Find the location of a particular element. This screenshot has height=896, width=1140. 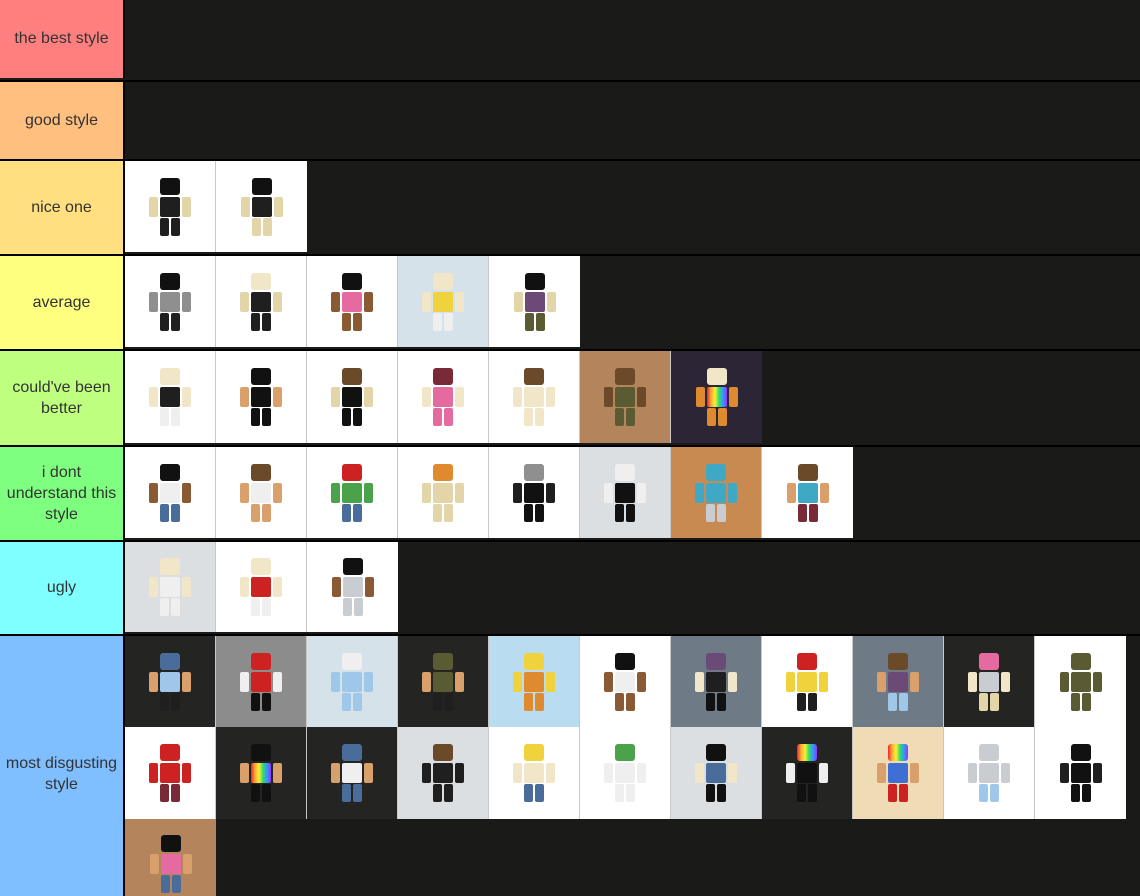

grey-cat-hood-blue-dress-thumbnail is located at coordinates (989, 773).